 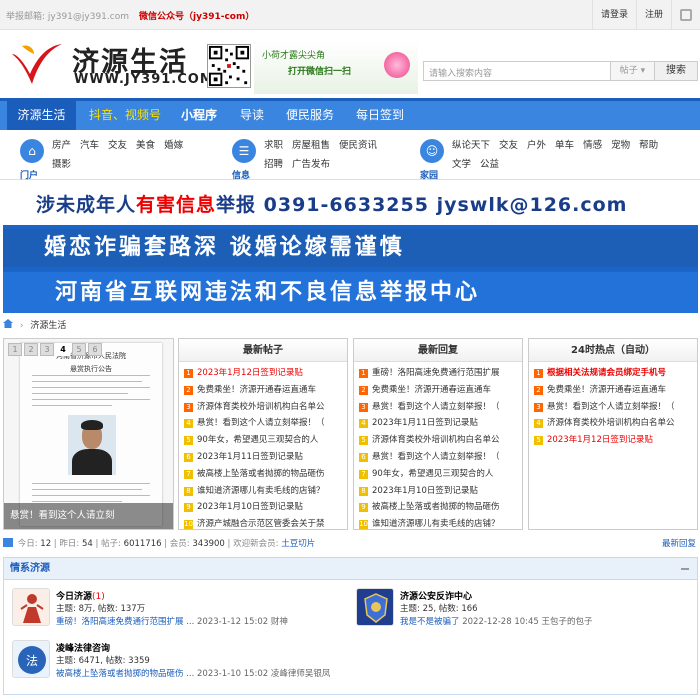 What do you see at coordinates (380, 115) in the screenshot?
I see `nav-item-checkin: 每日签到` at bounding box center [380, 115].